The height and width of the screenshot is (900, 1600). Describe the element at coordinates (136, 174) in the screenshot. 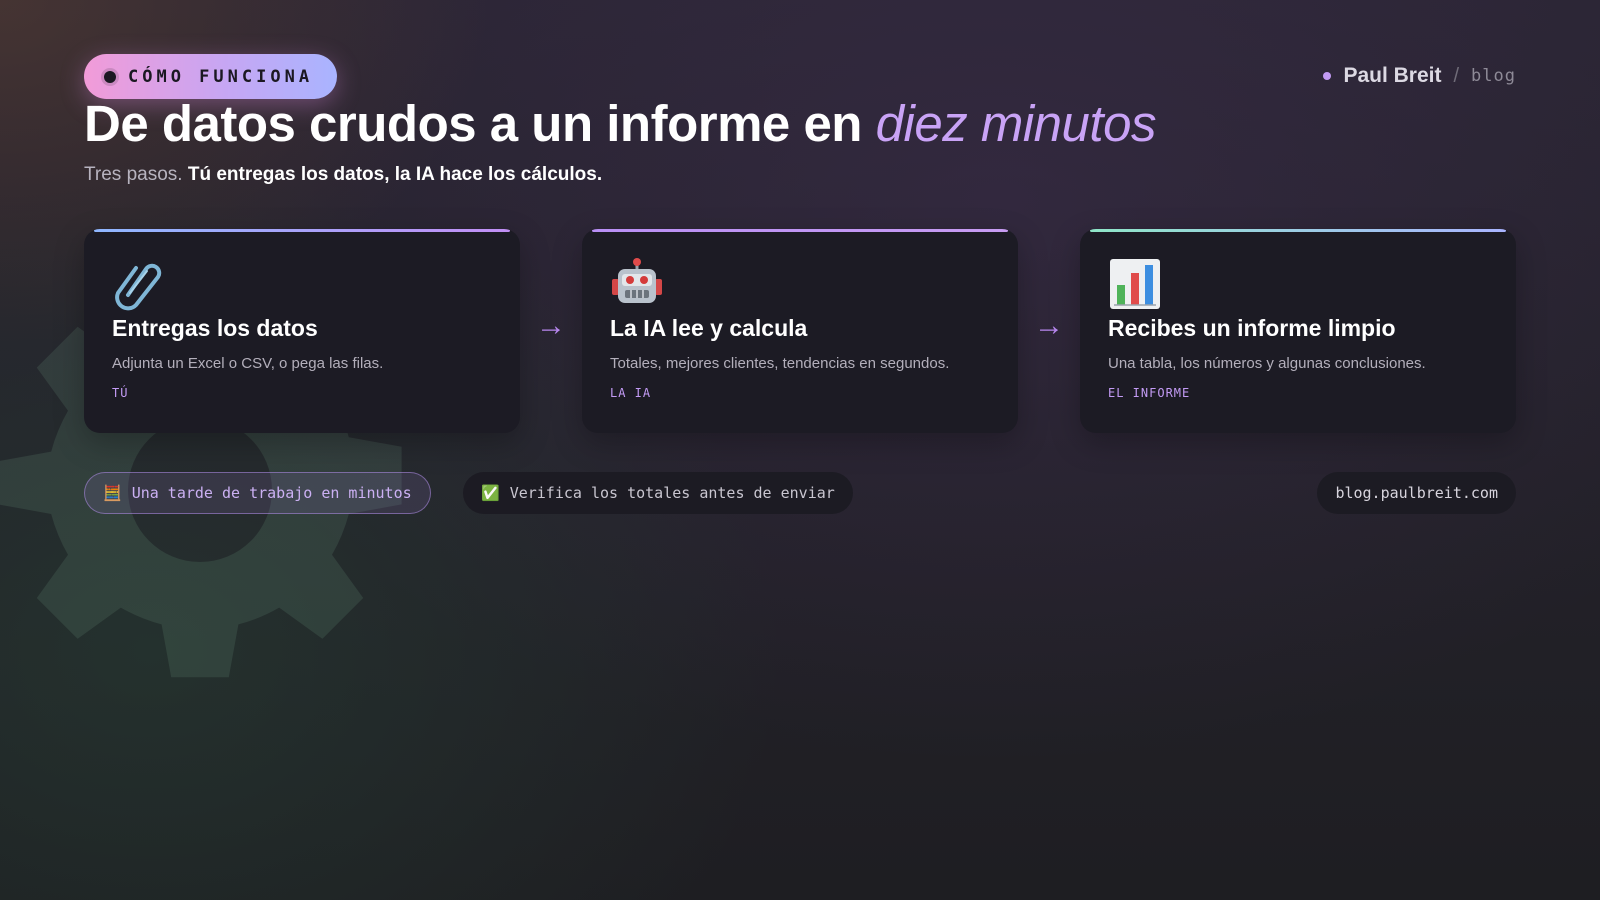

I see `subtitle-plain: Tres pasos.` at that location.